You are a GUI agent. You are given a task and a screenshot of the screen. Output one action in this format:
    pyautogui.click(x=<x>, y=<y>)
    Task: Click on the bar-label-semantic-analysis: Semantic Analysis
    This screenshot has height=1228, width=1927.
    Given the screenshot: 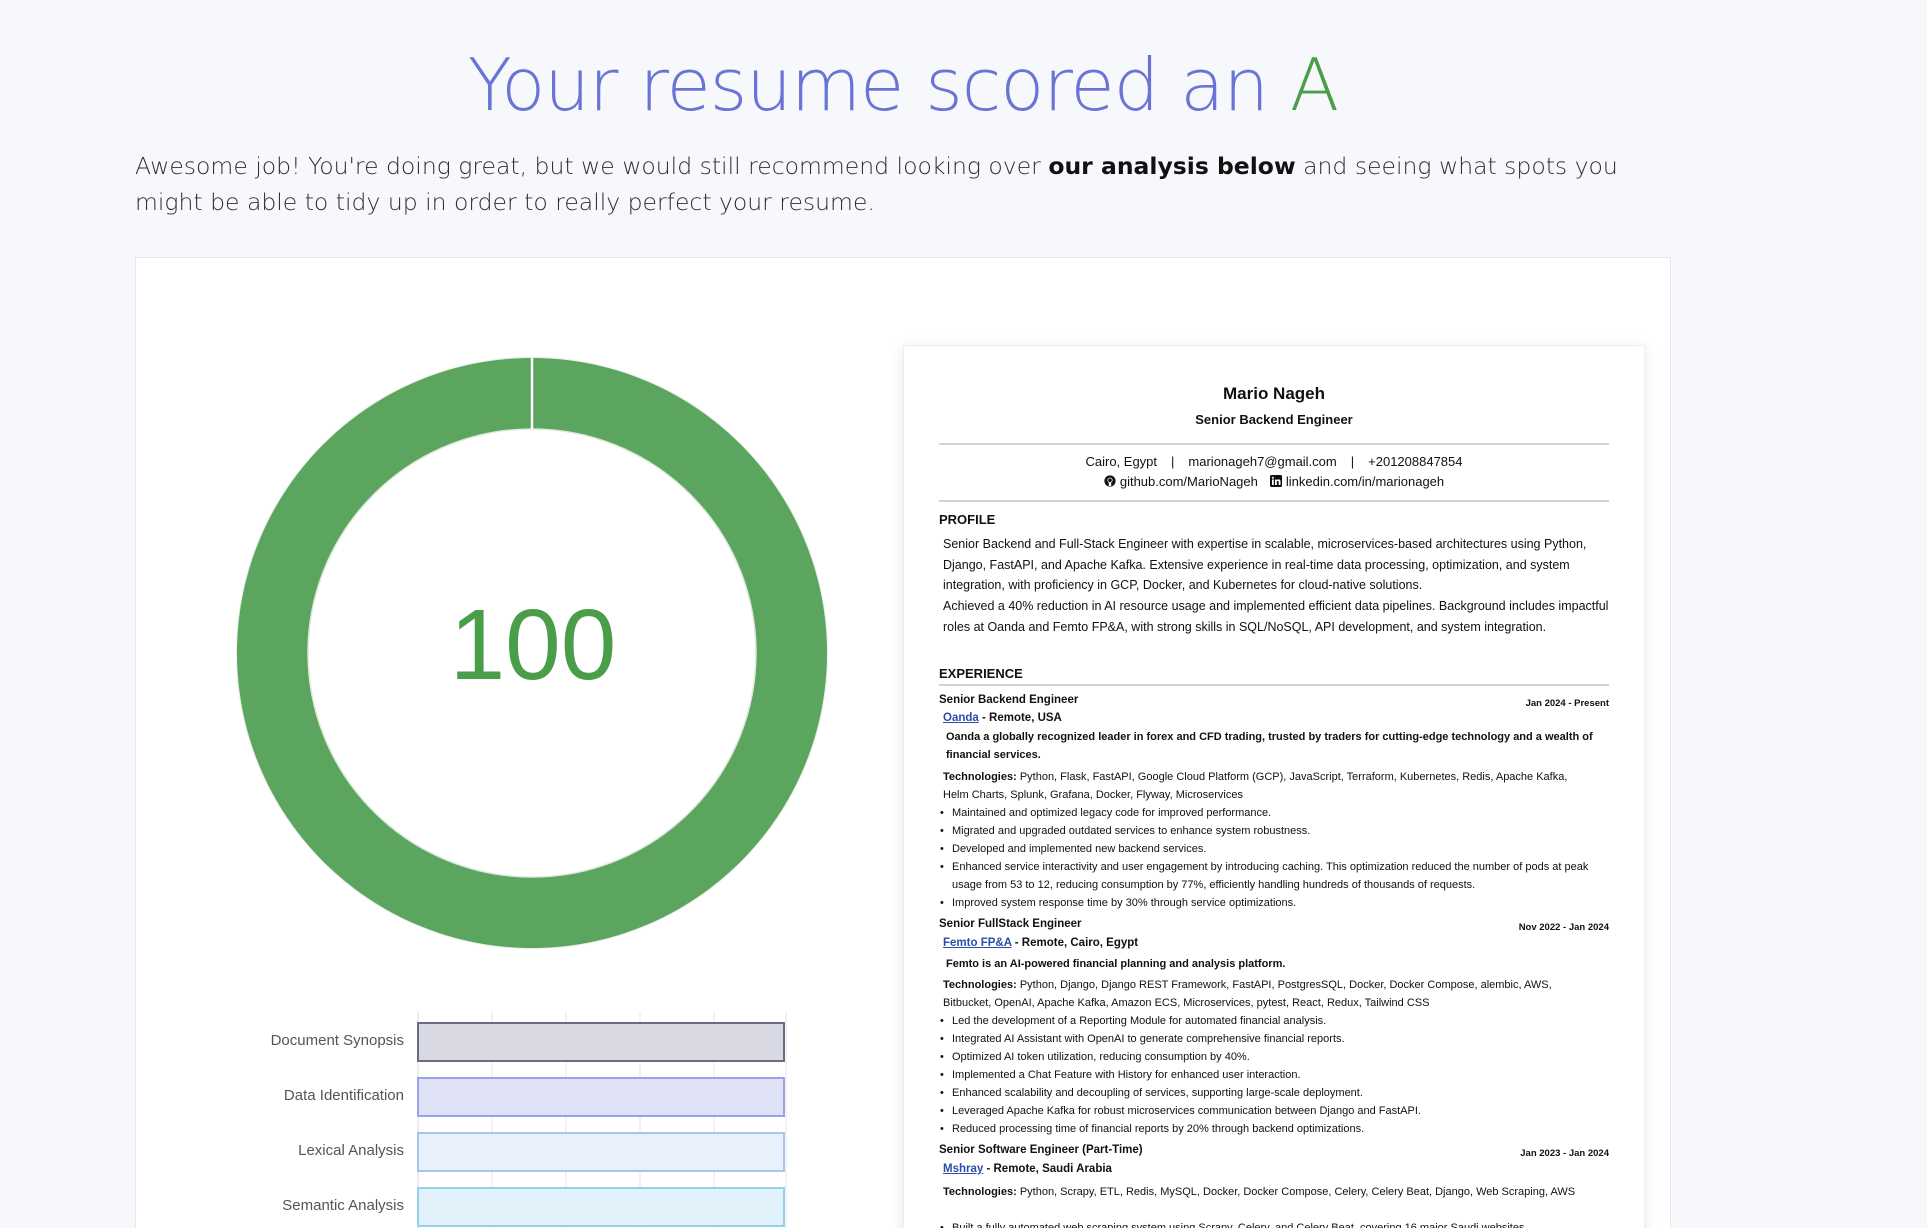 What is the action you would take?
    pyautogui.click(x=343, y=1205)
    